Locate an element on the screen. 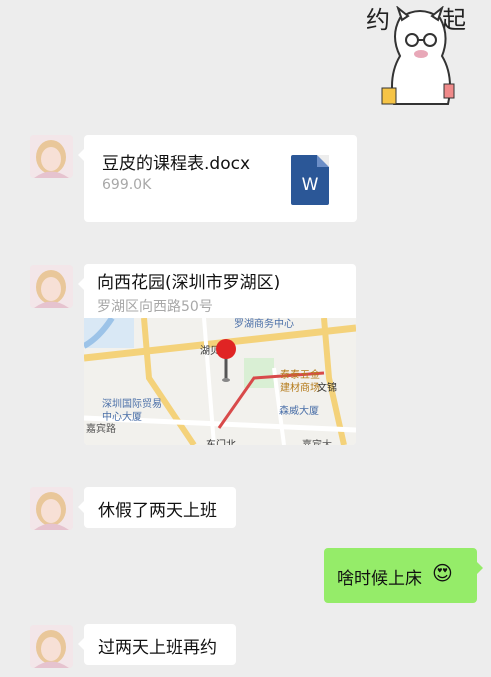 Image resolution: width=491 pixels, height=677 pixels. heart-eyes-emoji-icon: 😍 is located at coordinates (442, 573).